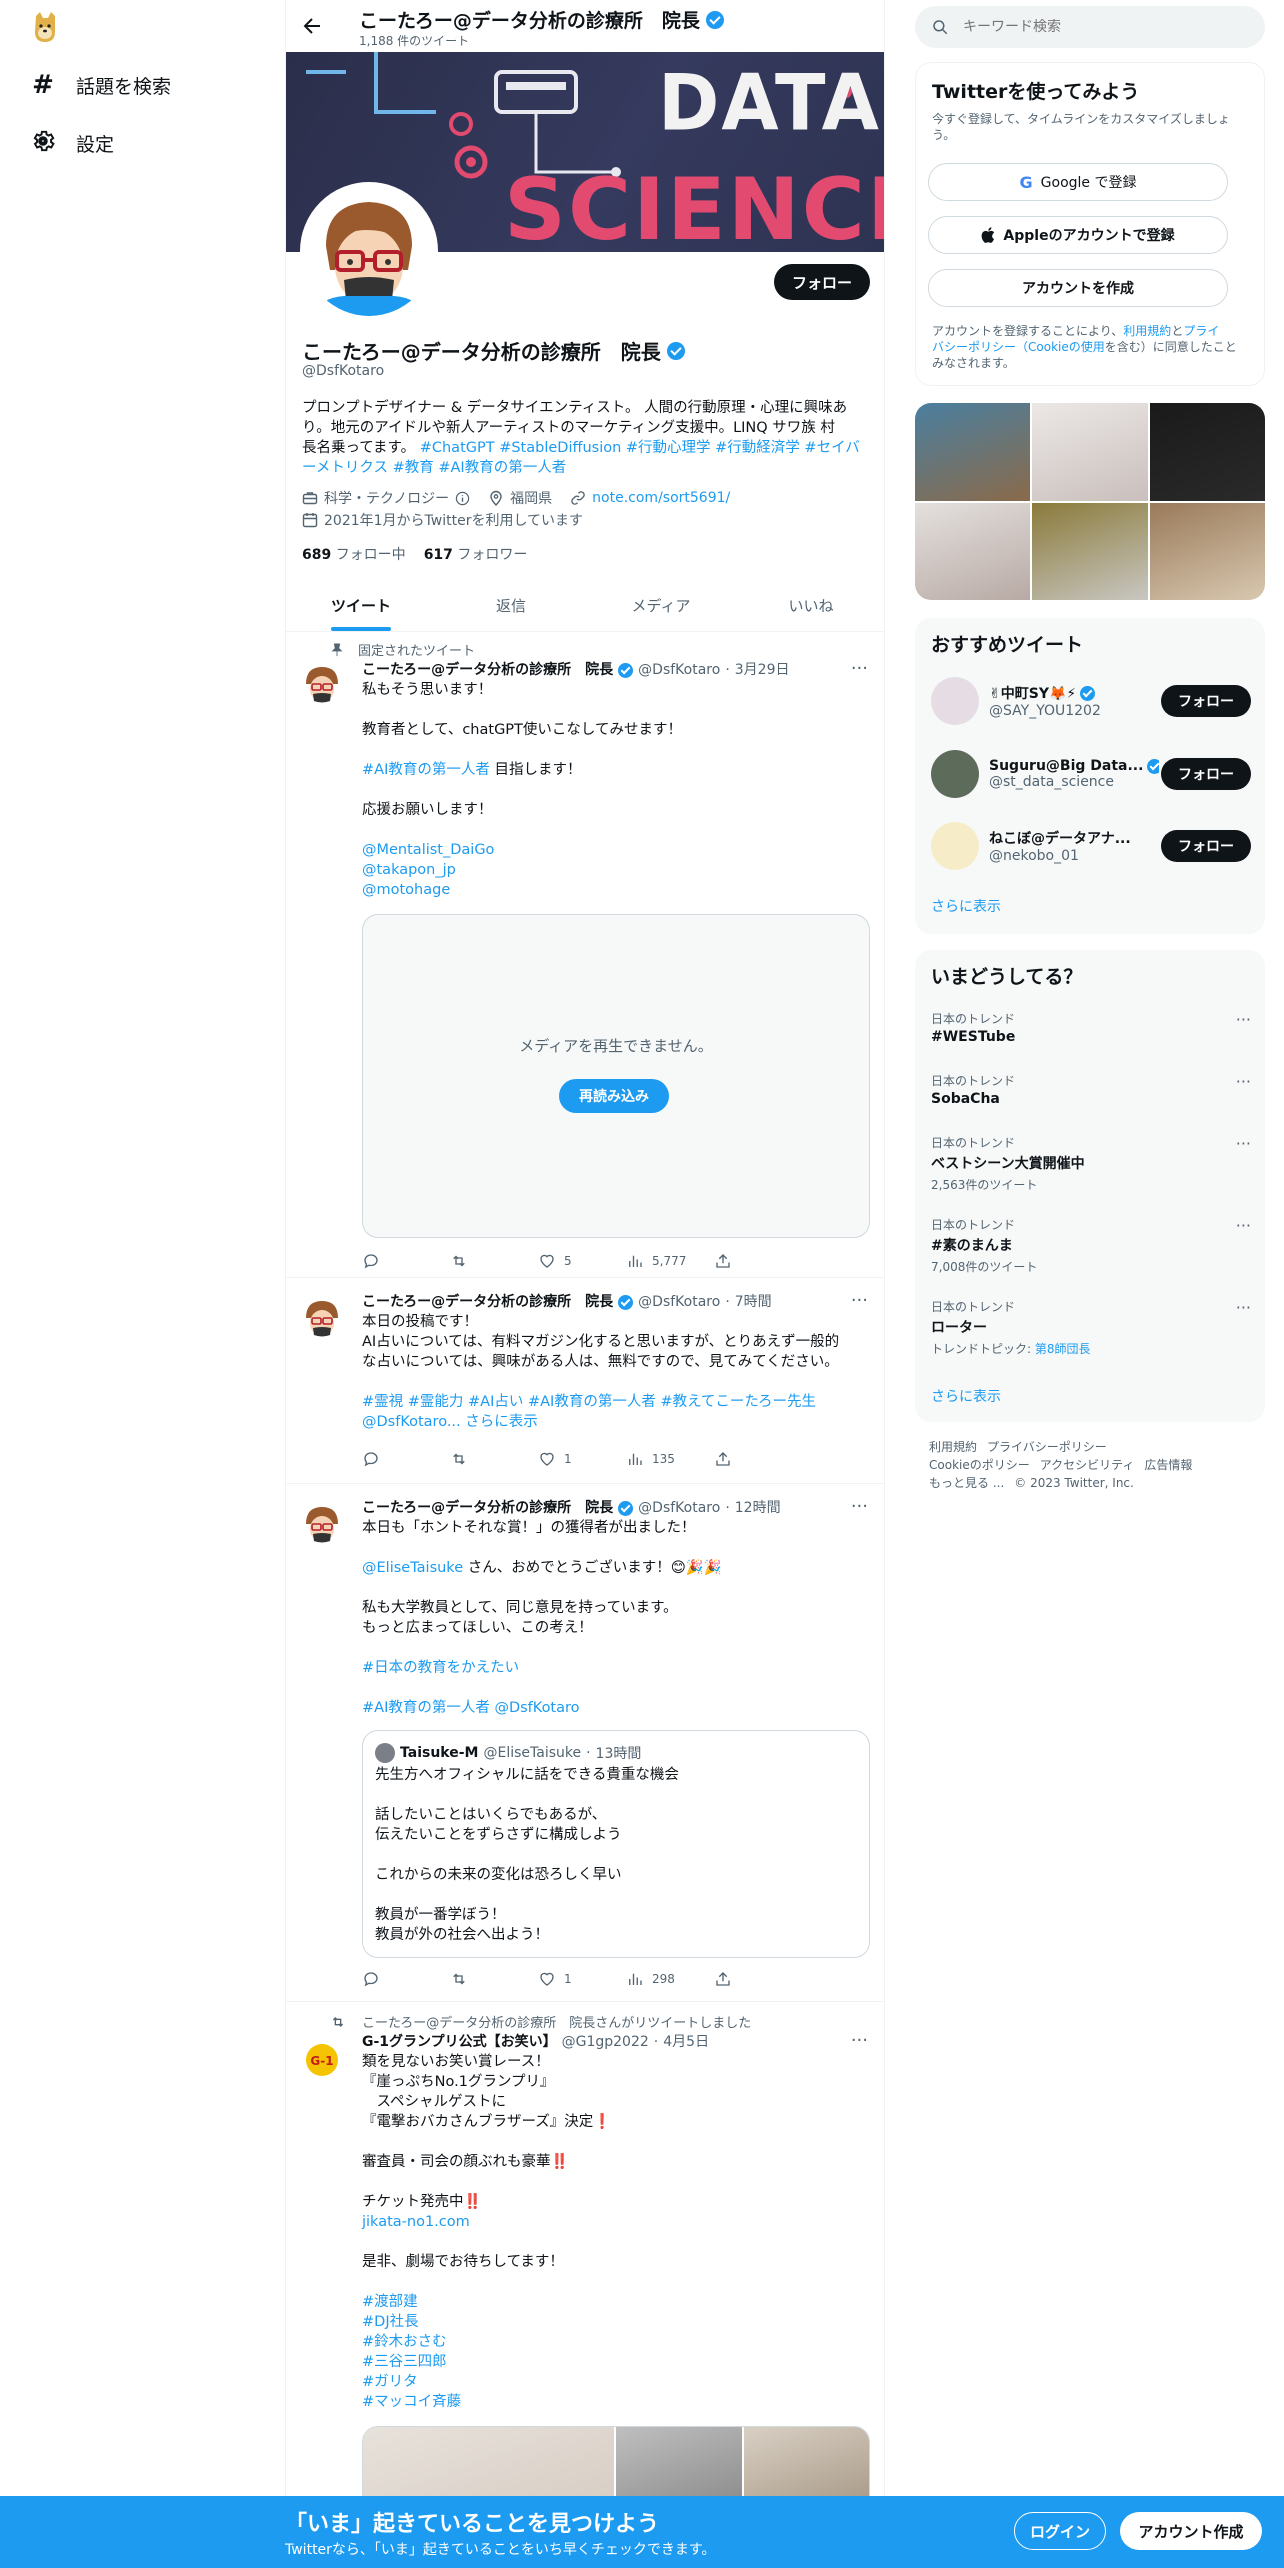 The width and height of the screenshot is (1284, 2568). What do you see at coordinates (1047, 1447) in the screenshot?
I see `footer-privacy-link: プライバシーポリシー` at bounding box center [1047, 1447].